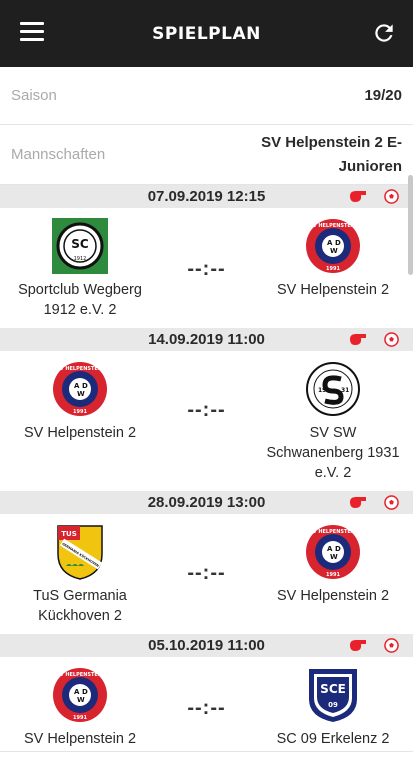  I want to click on match-date-bar: 07.09.2019 12:15, so click(206, 196).